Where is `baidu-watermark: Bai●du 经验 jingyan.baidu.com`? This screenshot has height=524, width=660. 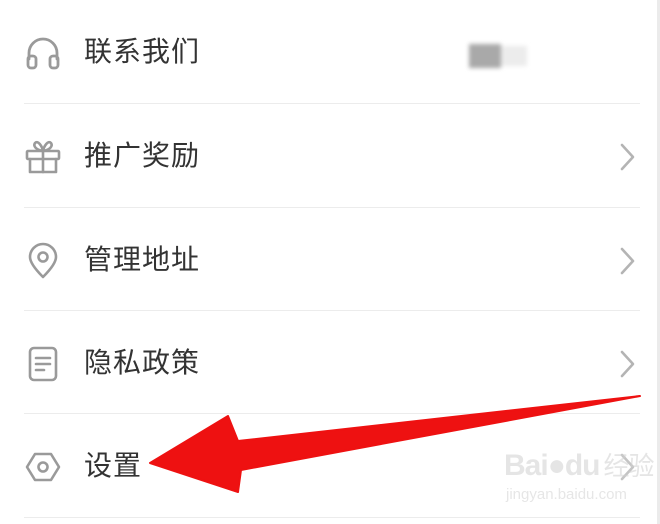
baidu-watermark: Bai●du 经验 jingyan.baidu.com is located at coordinates (577, 482).